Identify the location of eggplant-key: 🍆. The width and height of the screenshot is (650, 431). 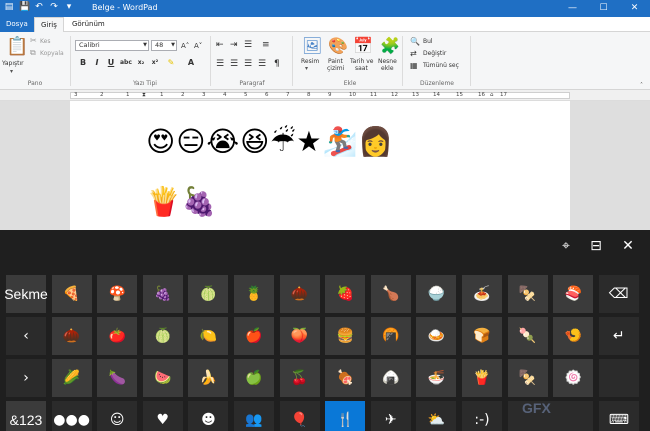
(117, 378).